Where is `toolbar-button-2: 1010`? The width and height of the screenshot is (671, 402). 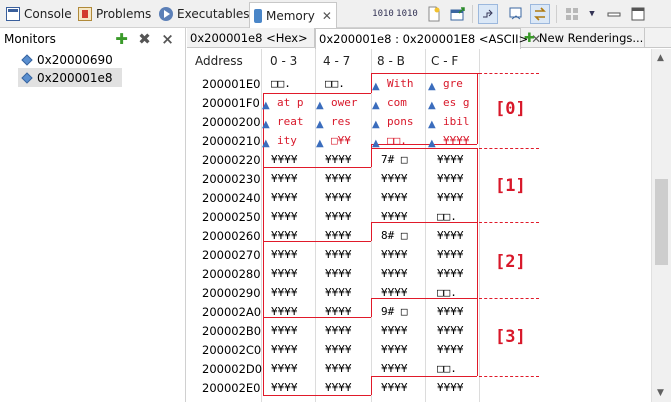
toolbar-button-2: 1010 is located at coordinates (407, 14).